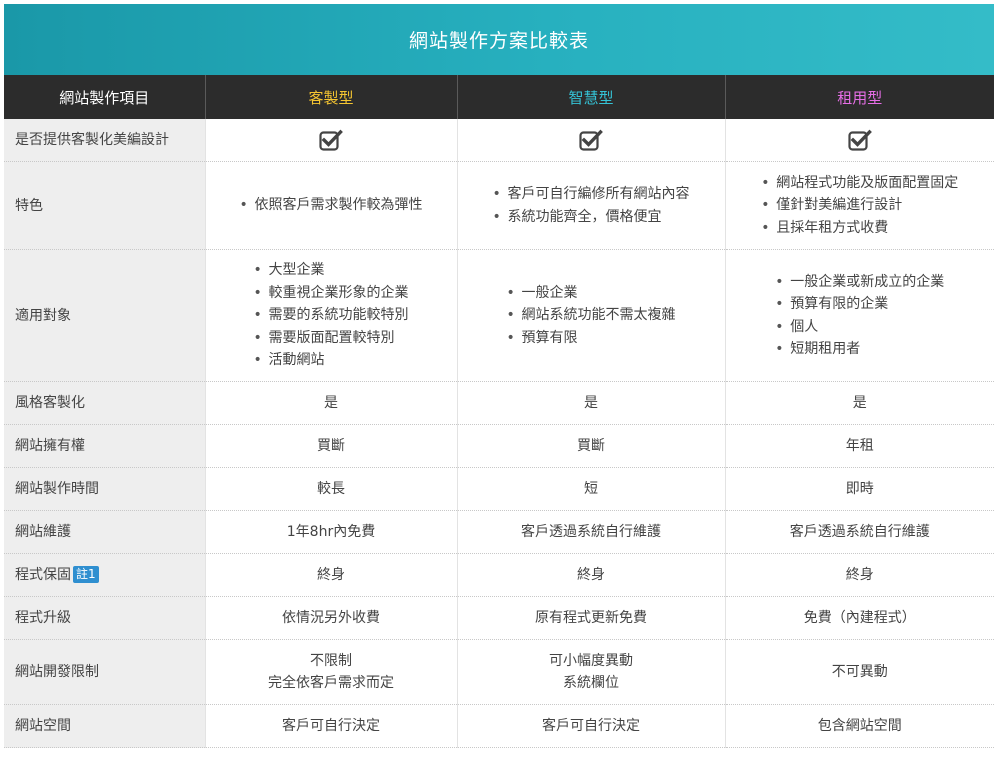 Image resolution: width=999 pixels, height=760 pixels. Describe the element at coordinates (591, 293) in the screenshot. I see `list-item: 一般企業` at that location.